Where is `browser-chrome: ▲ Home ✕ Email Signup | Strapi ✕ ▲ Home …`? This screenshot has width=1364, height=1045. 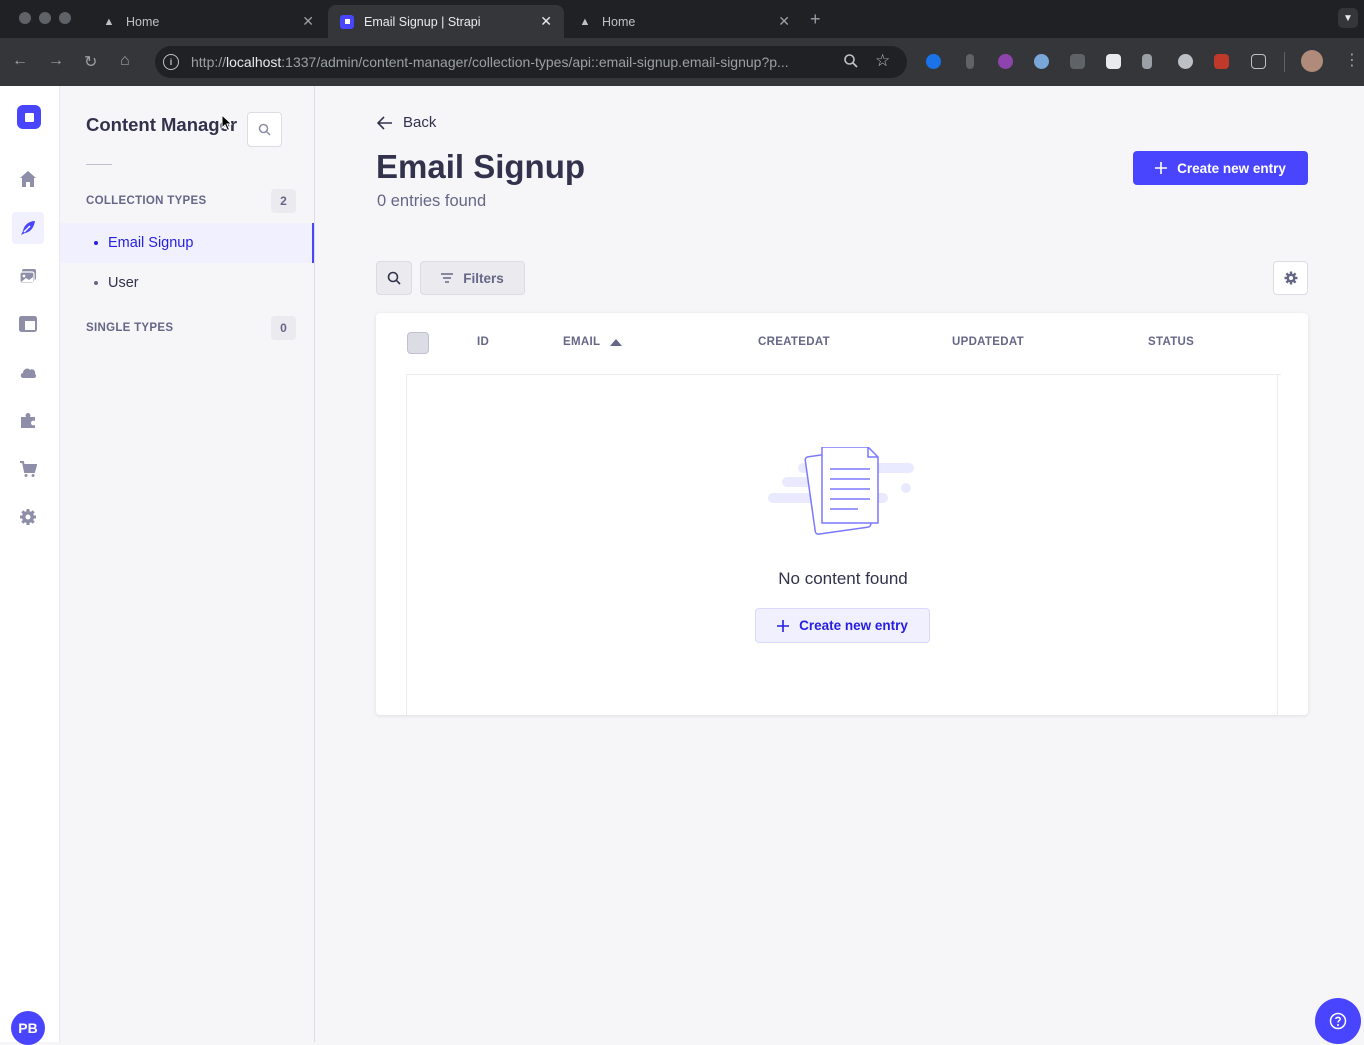
browser-chrome: ▲ Home ✕ Email Signup | Strapi ✕ ▲ Home … is located at coordinates (682, 43).